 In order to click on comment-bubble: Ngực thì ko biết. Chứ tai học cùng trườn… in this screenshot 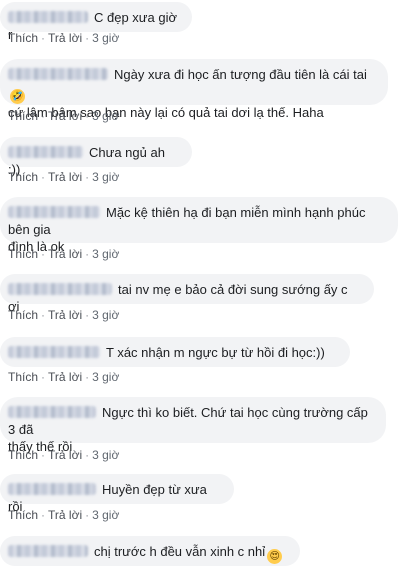, I will do `click(193, 425)`.